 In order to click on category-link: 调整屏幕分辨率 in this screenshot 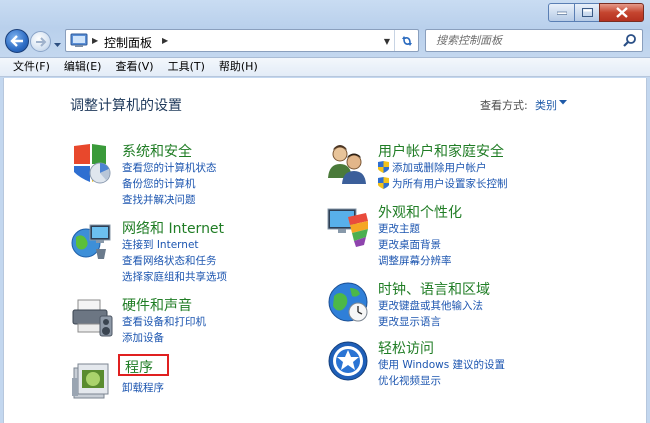, I will do `click(415, 260)`.